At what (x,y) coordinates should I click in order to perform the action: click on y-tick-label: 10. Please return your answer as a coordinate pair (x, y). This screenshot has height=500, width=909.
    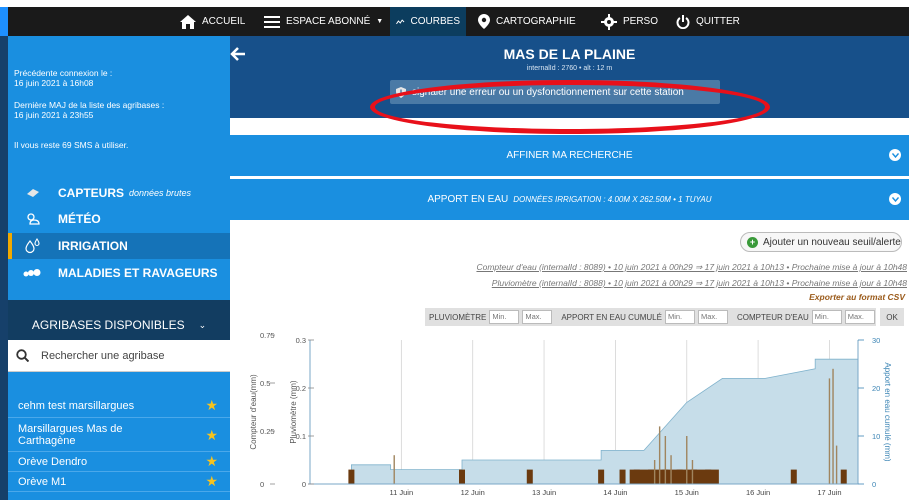
    Looking at the image, I should click on (876, 436).